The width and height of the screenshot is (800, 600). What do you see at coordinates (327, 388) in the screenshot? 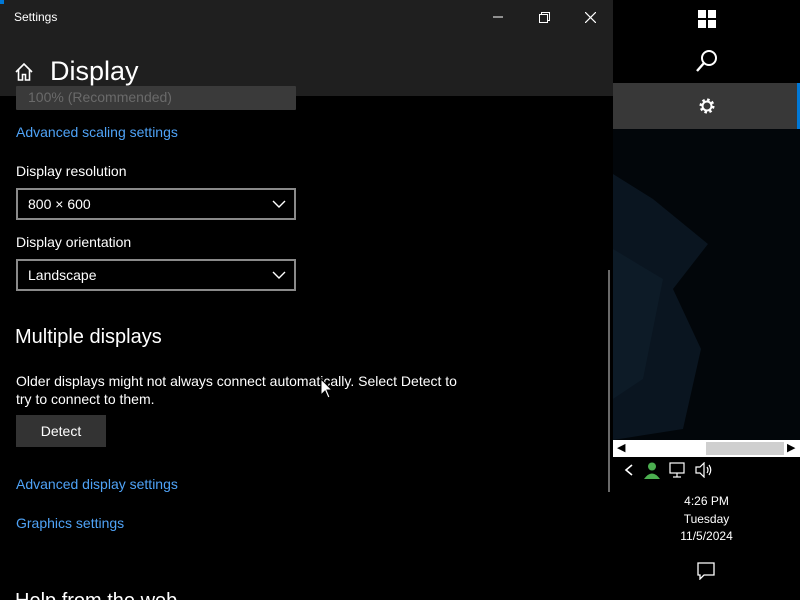
I see `mouse-cursor-icon` at bounding box center [327, 388].